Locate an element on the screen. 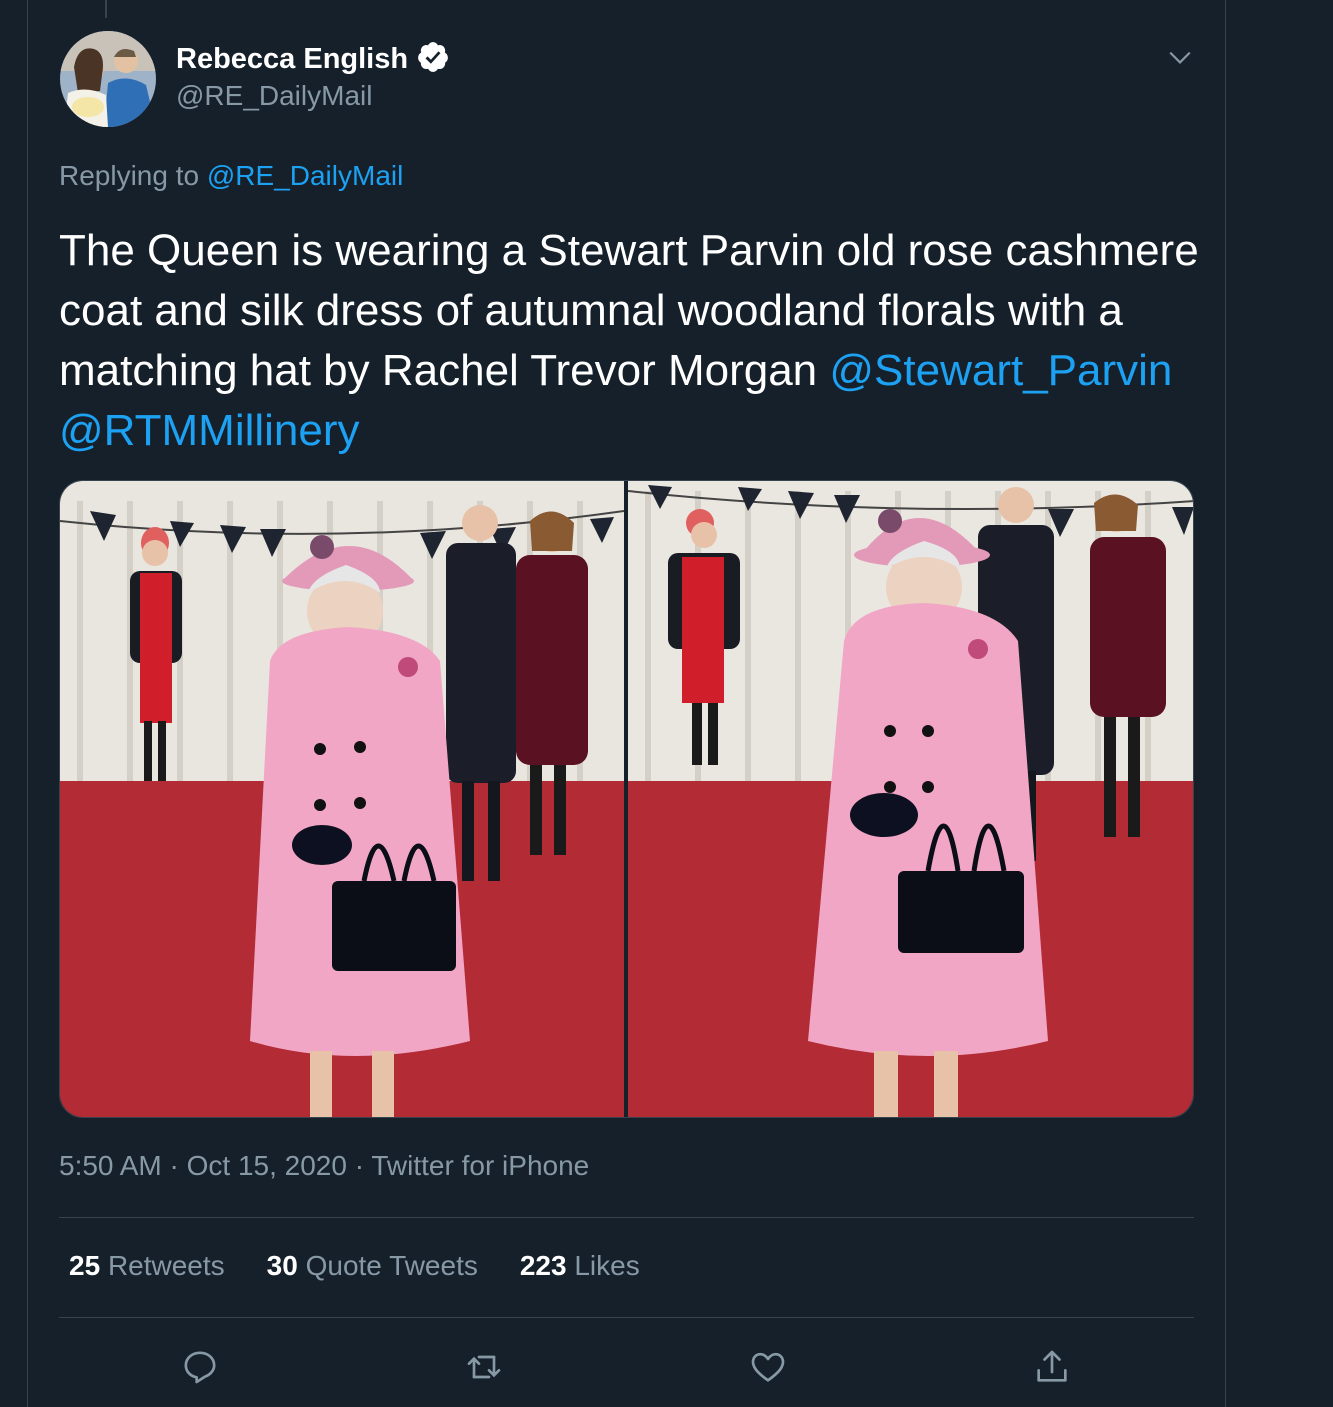 Image resolution: width=1333 pixels, height=1407 pixels. retweets-stat: 25 Retweets is located at coordinates (147, 1266).